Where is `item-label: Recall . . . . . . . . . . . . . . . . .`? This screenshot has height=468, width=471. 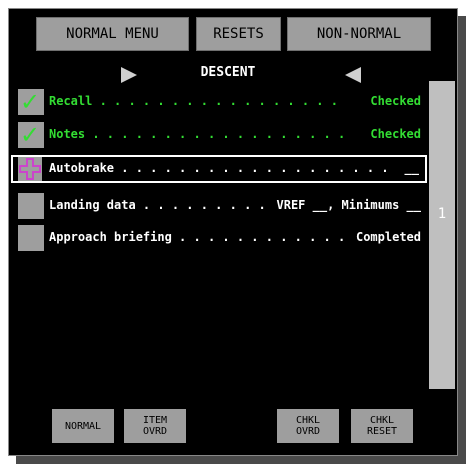
item-label: Recall . . . . . . . . . . . . . . . . . is located at coordinates (193, 101).